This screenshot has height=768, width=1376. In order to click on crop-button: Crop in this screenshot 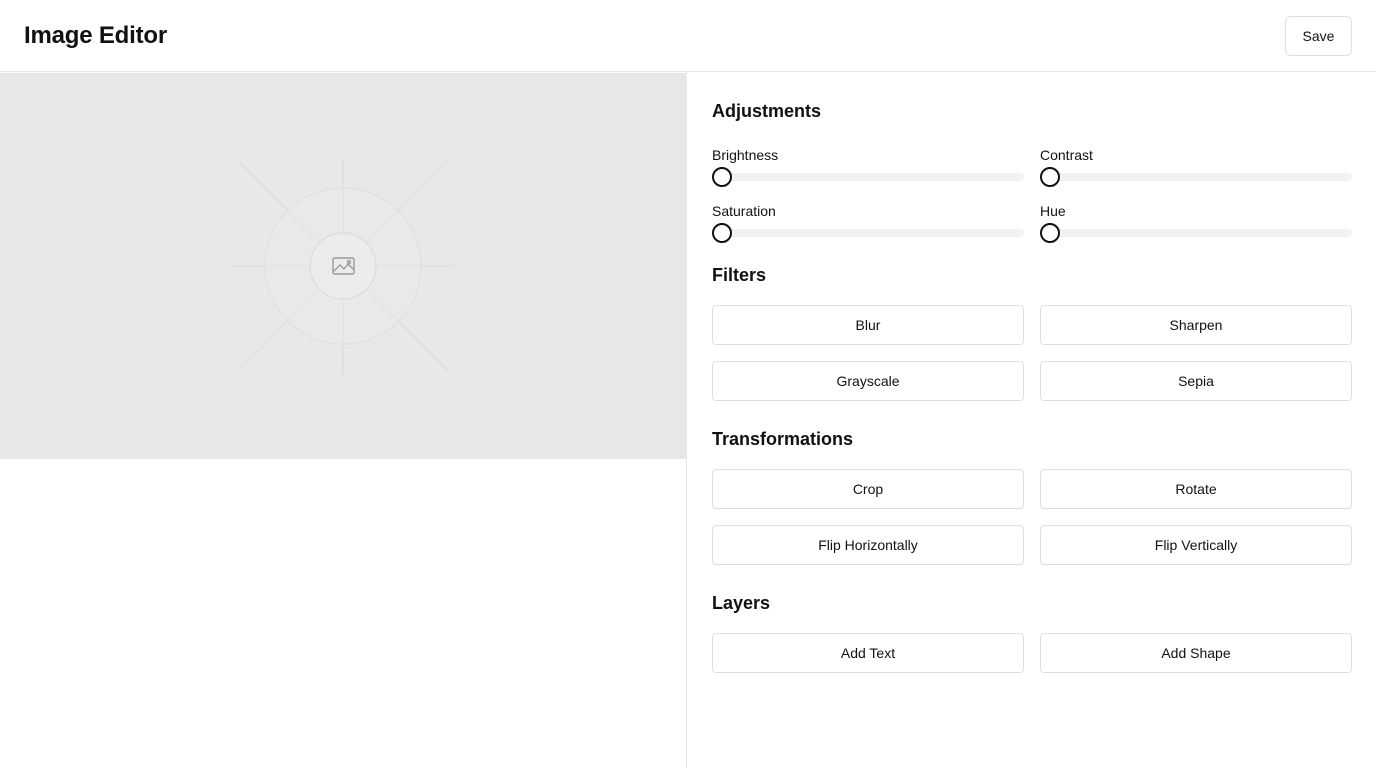, I will do `click(868, 489)`.